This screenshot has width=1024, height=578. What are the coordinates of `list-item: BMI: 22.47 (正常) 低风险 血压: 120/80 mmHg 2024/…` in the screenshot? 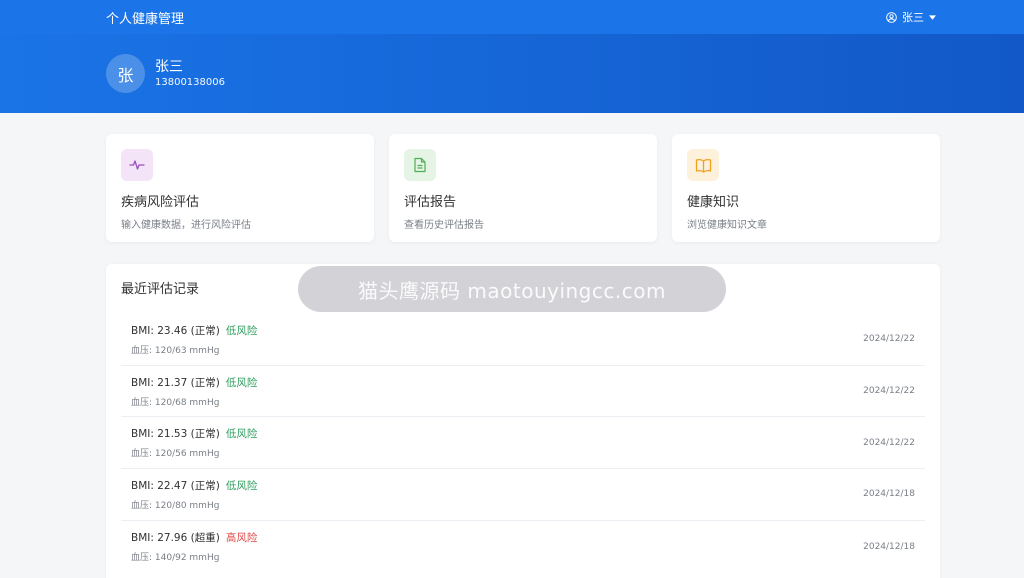 It's located at (523, 495).